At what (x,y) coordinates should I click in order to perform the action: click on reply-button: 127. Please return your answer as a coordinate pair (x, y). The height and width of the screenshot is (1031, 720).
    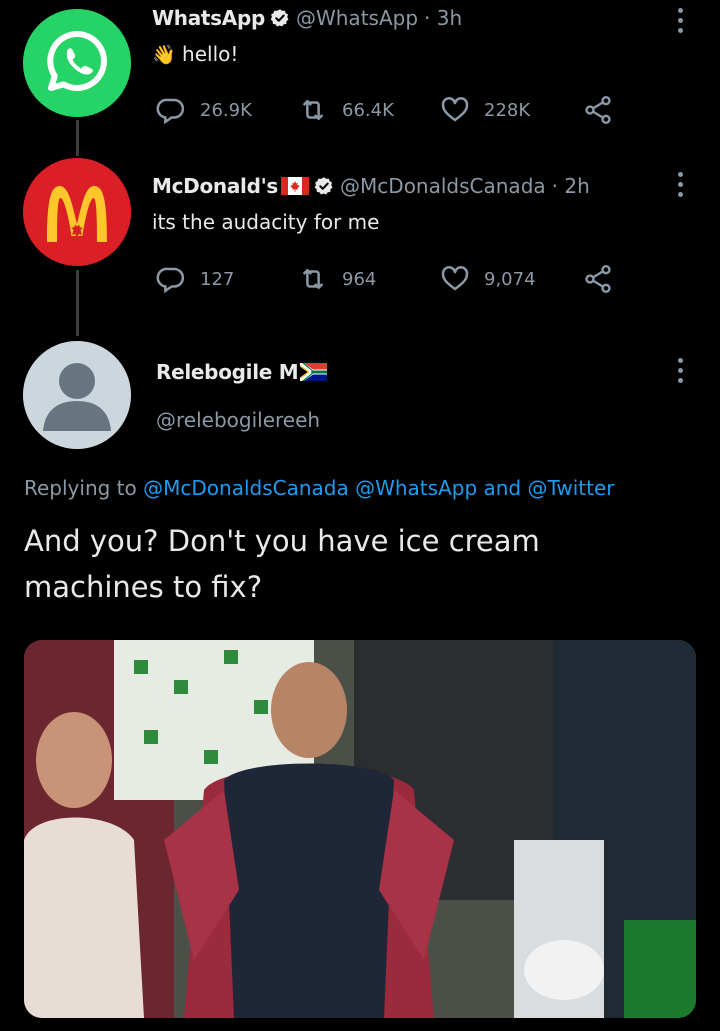
    Looking at the image, I should click on (227, 279).